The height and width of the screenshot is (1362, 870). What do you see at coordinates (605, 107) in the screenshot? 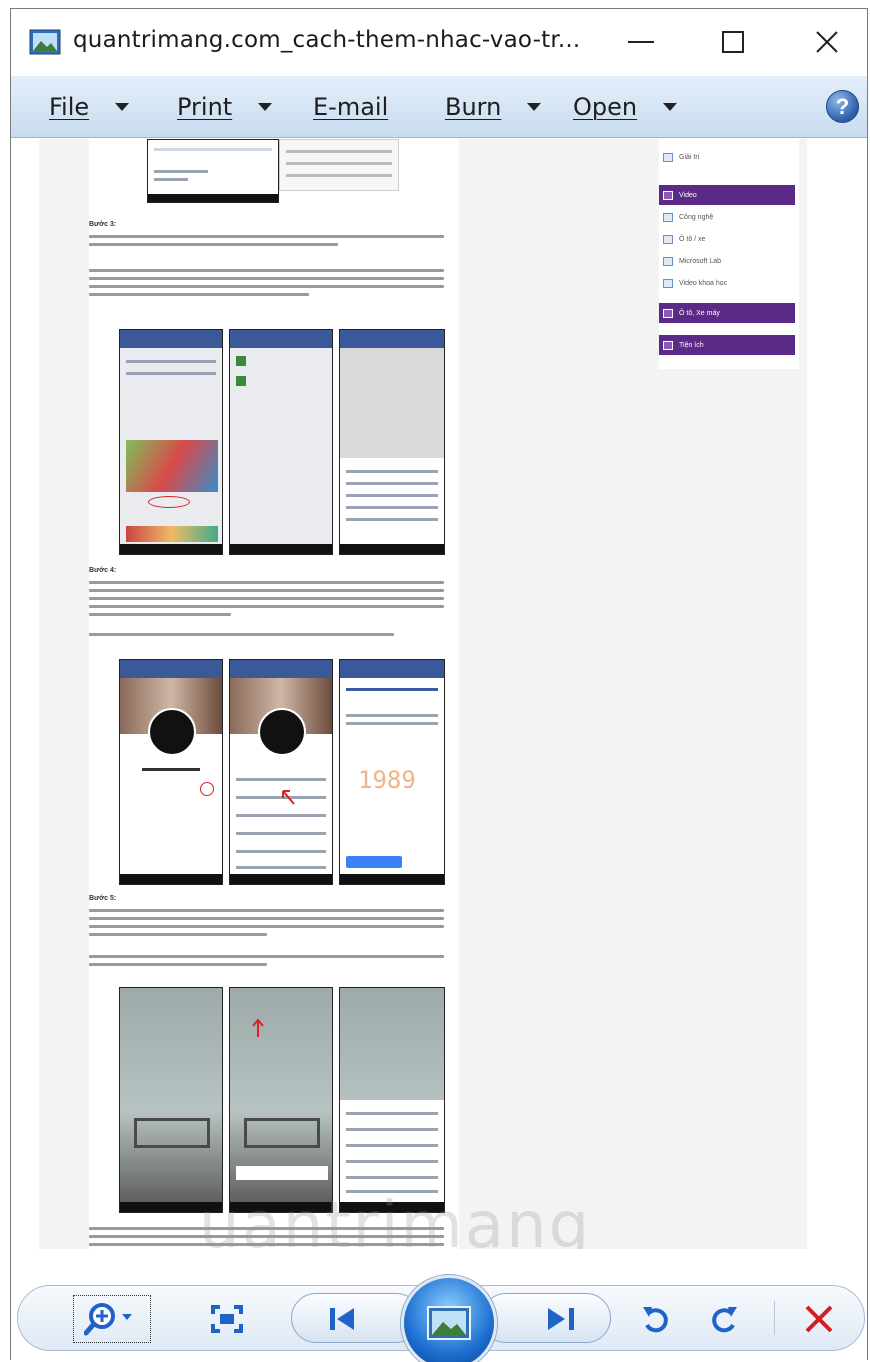
I see `menu-open-label: Open` at bounding box center [605, 107].